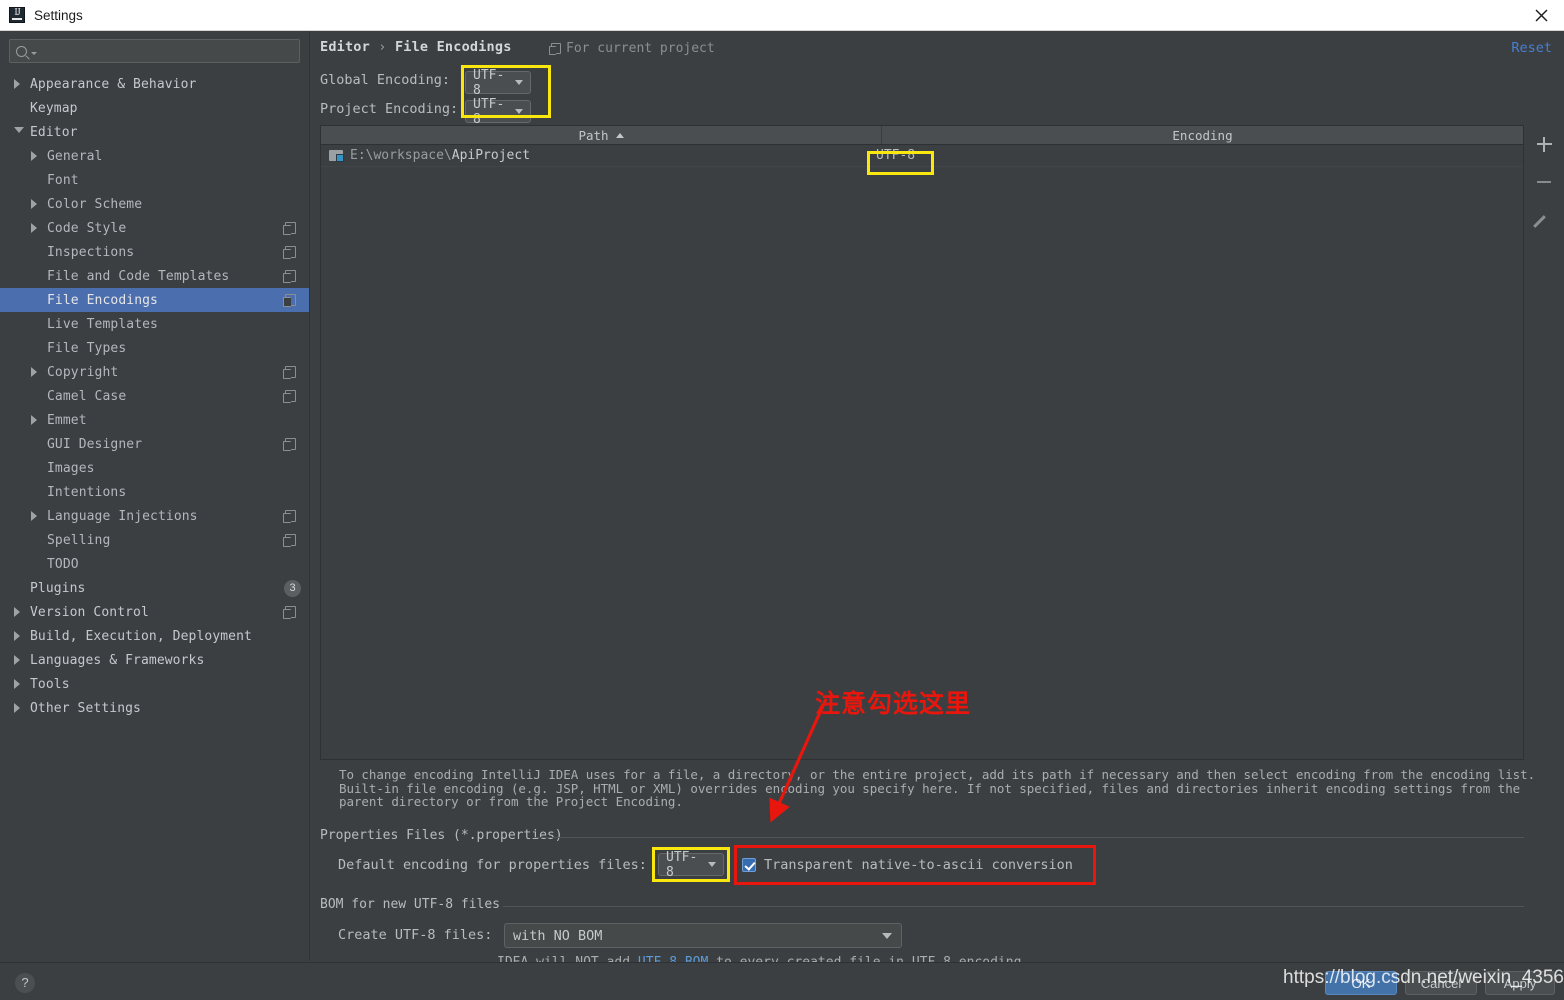  Describe the element at coordinates (154, 612) in the screenshot. I see `sidebar-item-version-control: Version Control` at that location.